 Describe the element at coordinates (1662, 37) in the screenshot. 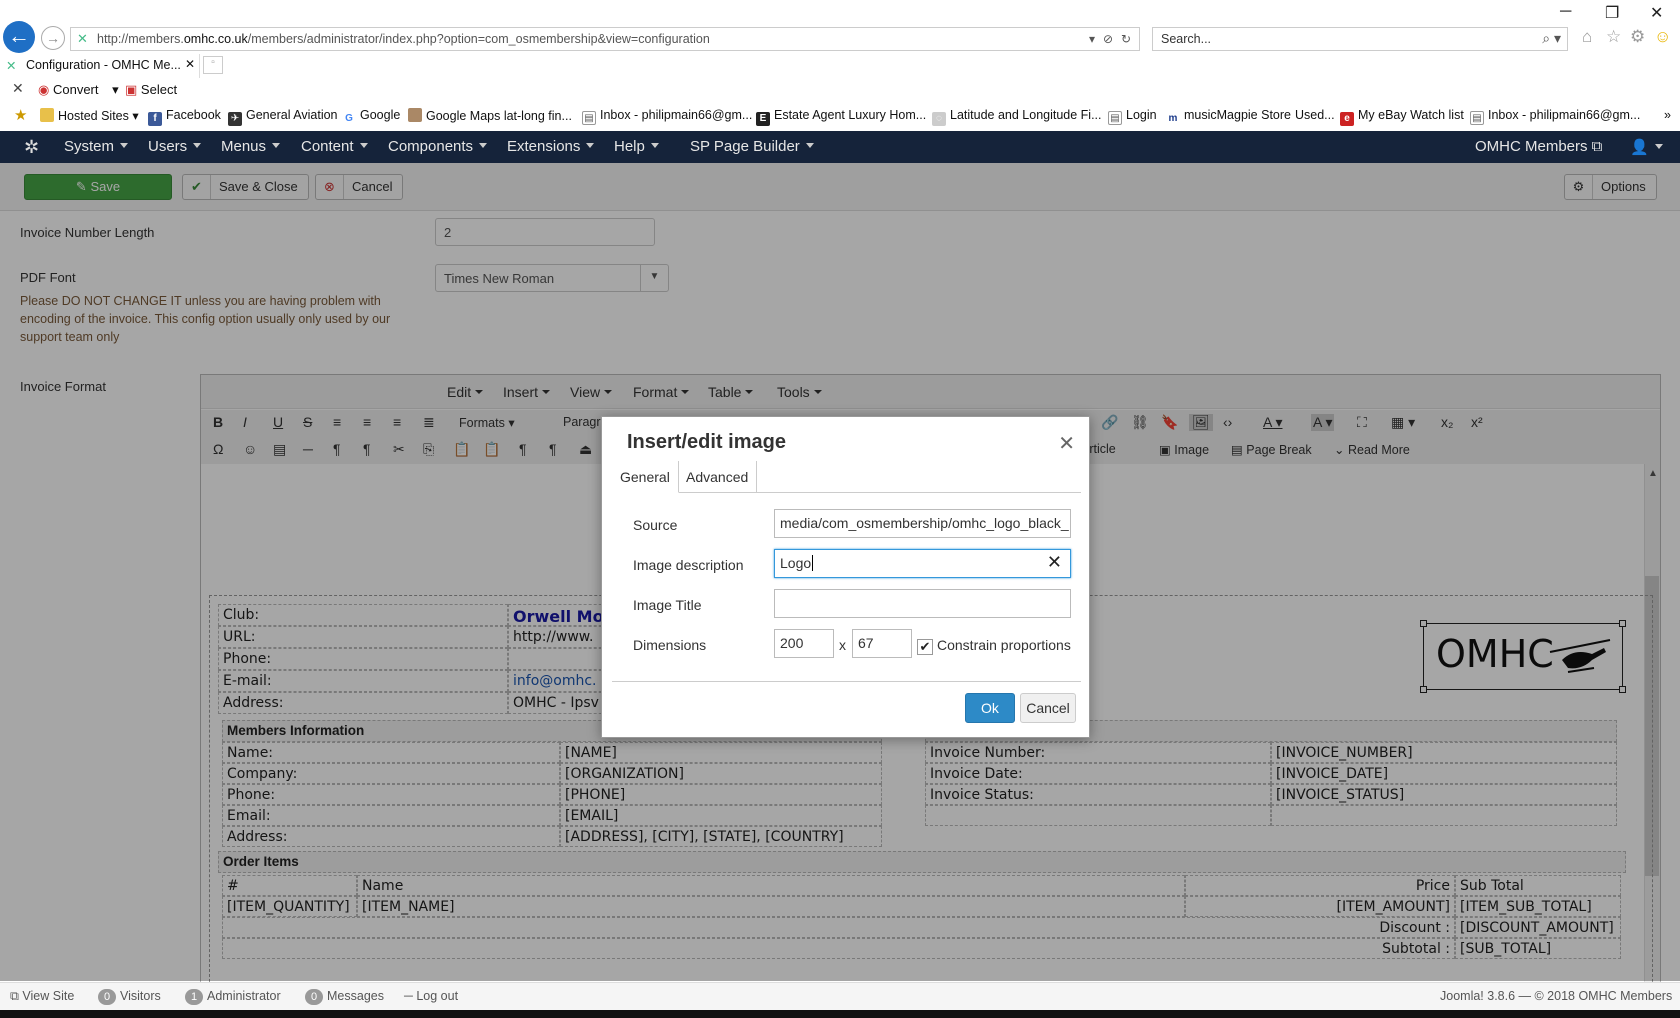

I see `smiley-feedback-icon: ☺` at that location.